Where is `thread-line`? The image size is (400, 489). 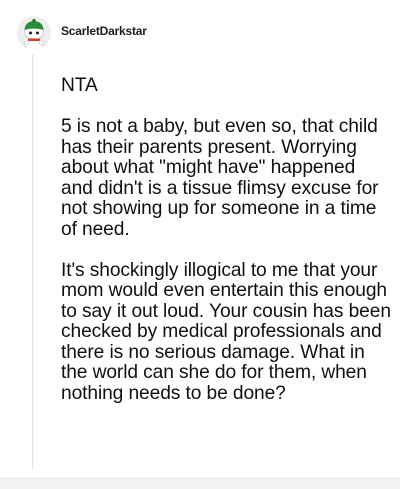 thread-line is located at coordinates (32, 262).